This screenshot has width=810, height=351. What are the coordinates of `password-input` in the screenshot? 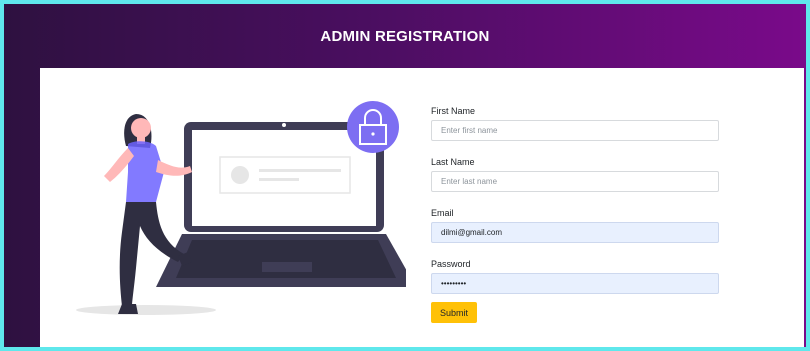 It's located at (575, 283).